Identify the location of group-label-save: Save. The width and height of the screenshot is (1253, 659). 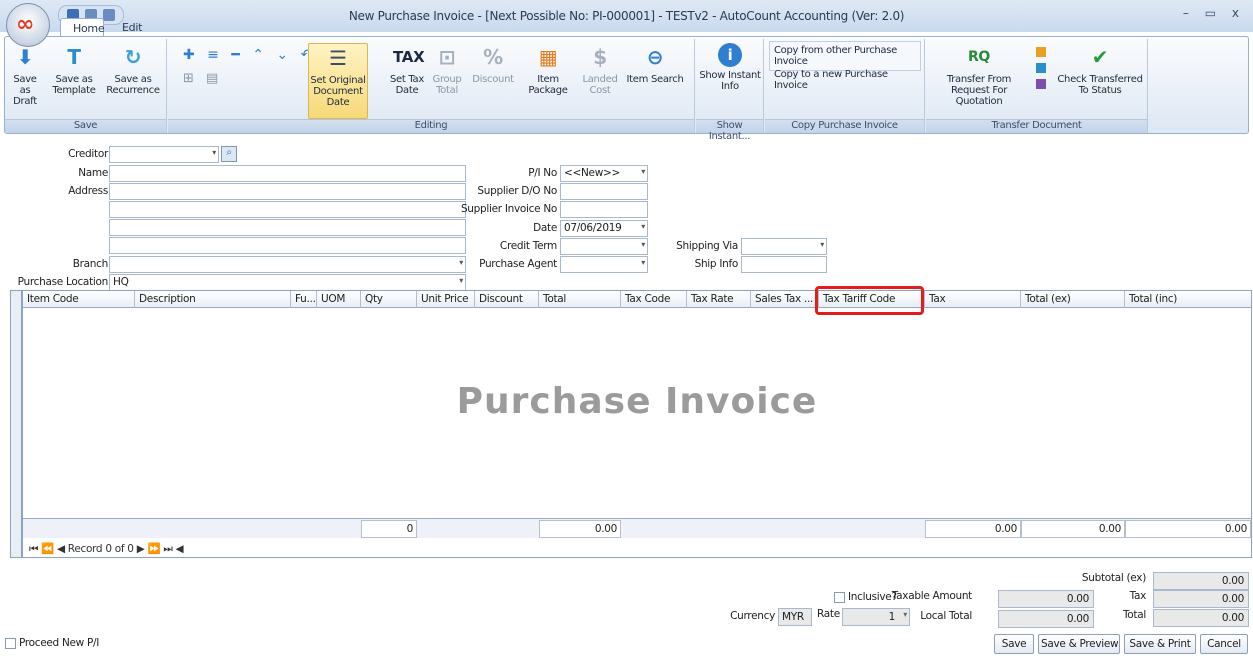
(85, 126).